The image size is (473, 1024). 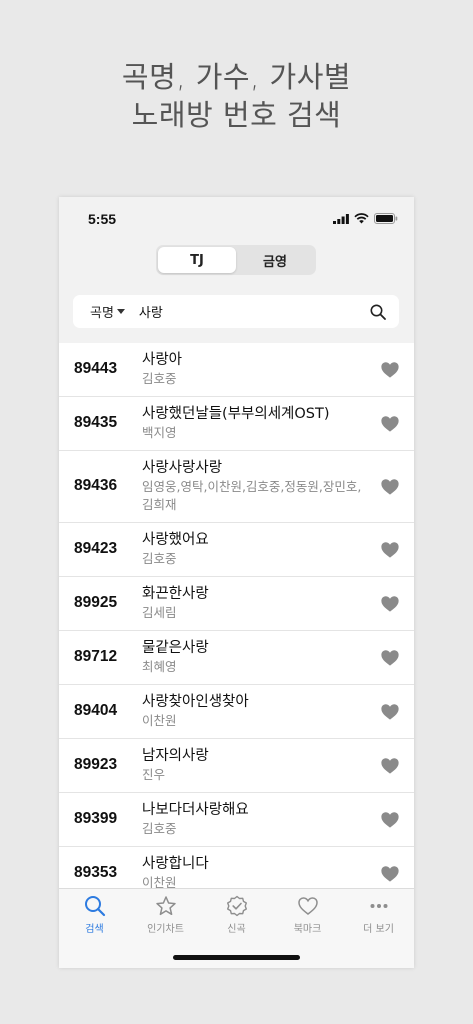 What do you see at coordinates (254, 311) in the screenshot?
I see `search-input: 사랑` at bounding box center [254, 311].